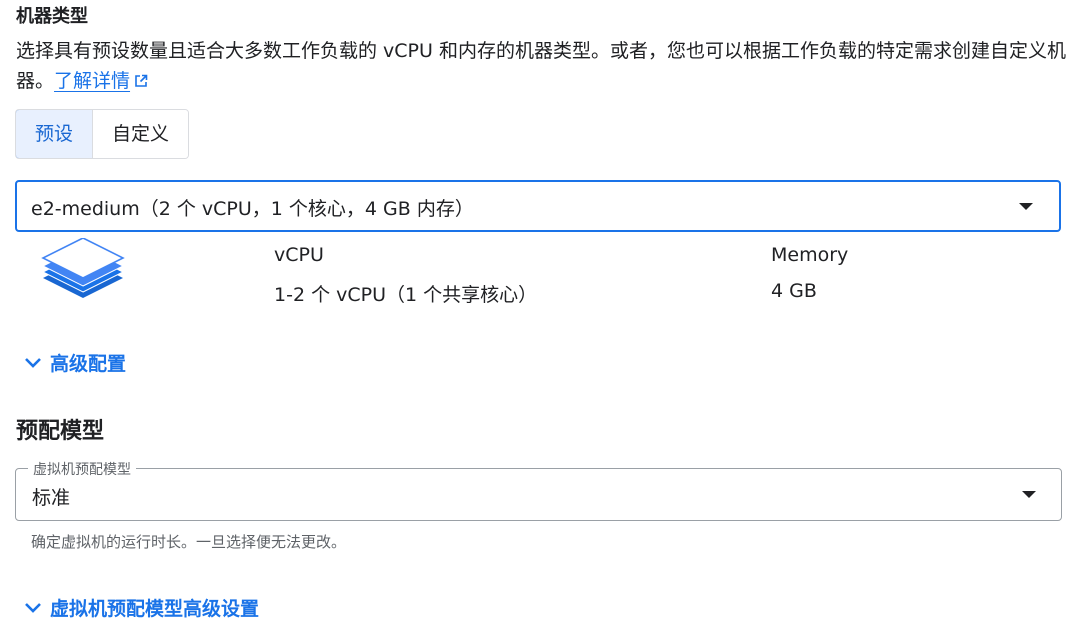 This screenshot has width=1080, height=623. What do you see at coordinates (155, 609) in the screenshot?
I see `provisioning-advanced-label: 虚拟机预配模型高级设置` at bounding box center [155, 609].